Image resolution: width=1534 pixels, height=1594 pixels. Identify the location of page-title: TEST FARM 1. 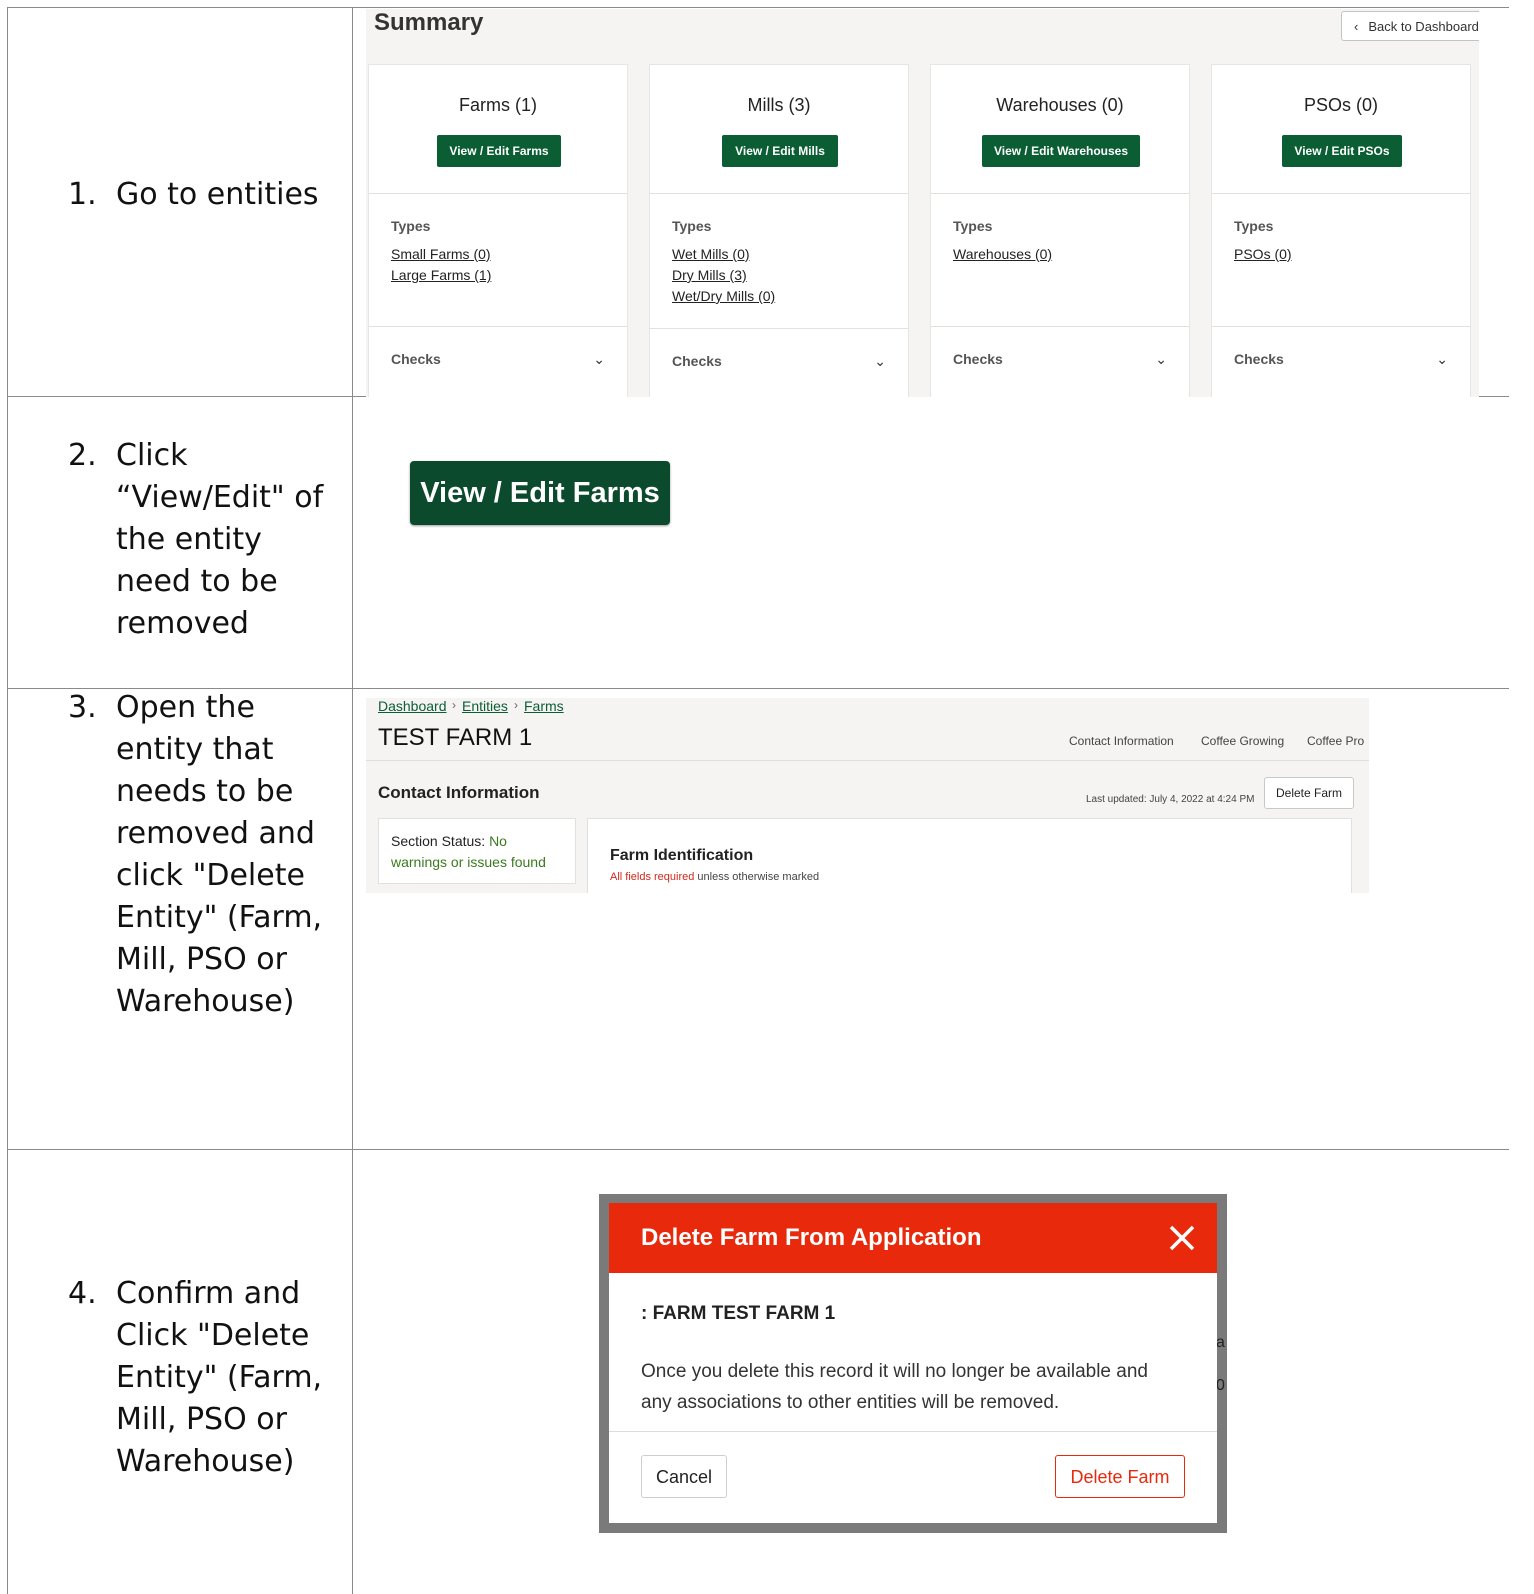
(455, 737).